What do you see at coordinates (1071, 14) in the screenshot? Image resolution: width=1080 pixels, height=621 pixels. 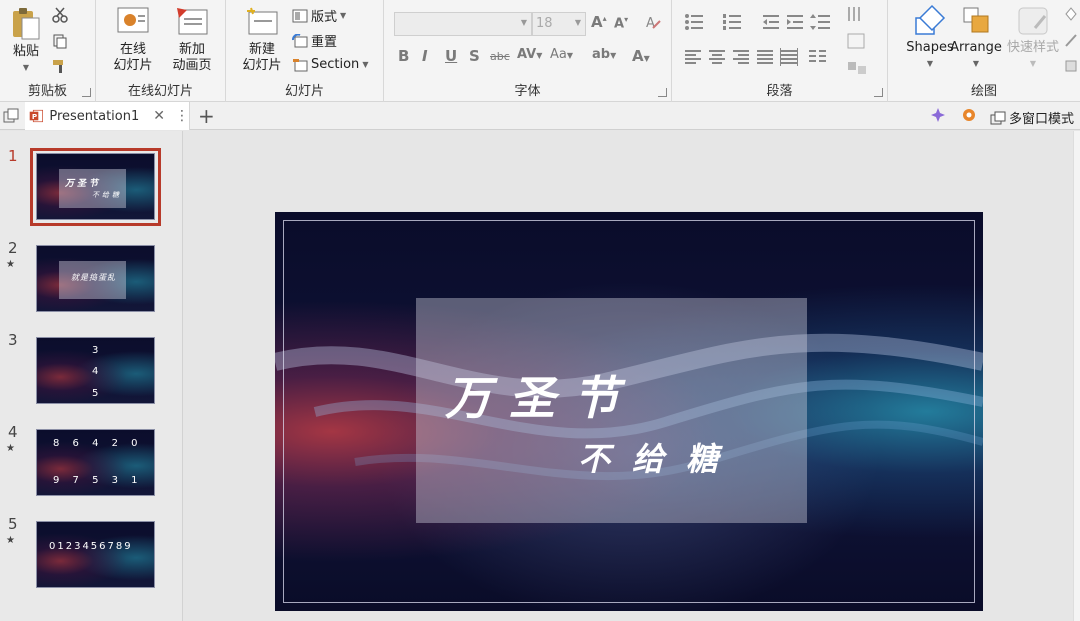 I see `shape-fill-icon` at bounding box center [1071, 14].